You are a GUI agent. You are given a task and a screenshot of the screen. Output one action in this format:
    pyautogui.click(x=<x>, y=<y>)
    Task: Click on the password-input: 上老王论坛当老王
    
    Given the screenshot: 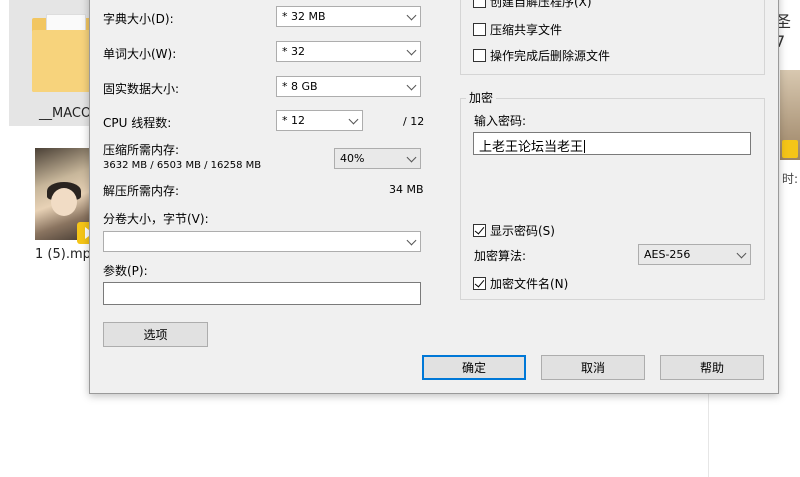 What is the action you would take?
    pyautogui.click(x=612, y=143)
    